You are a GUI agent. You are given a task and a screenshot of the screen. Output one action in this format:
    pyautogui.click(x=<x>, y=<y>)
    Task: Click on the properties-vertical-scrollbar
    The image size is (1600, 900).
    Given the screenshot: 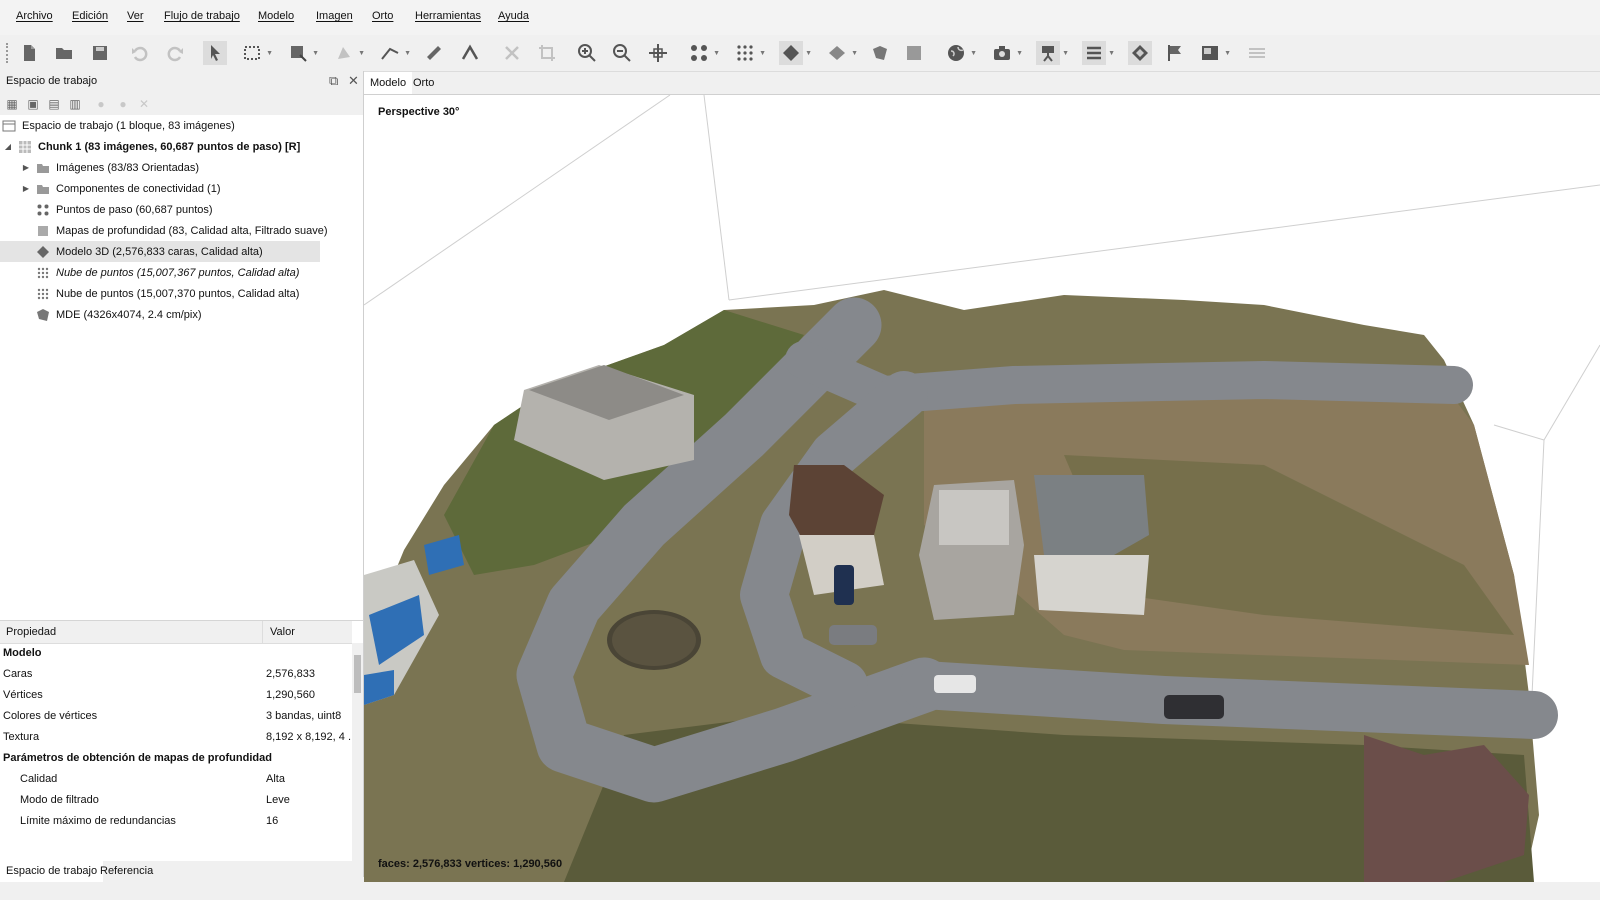 What is the action you would take?
    pyautogui.click(x=357, y=757)
    